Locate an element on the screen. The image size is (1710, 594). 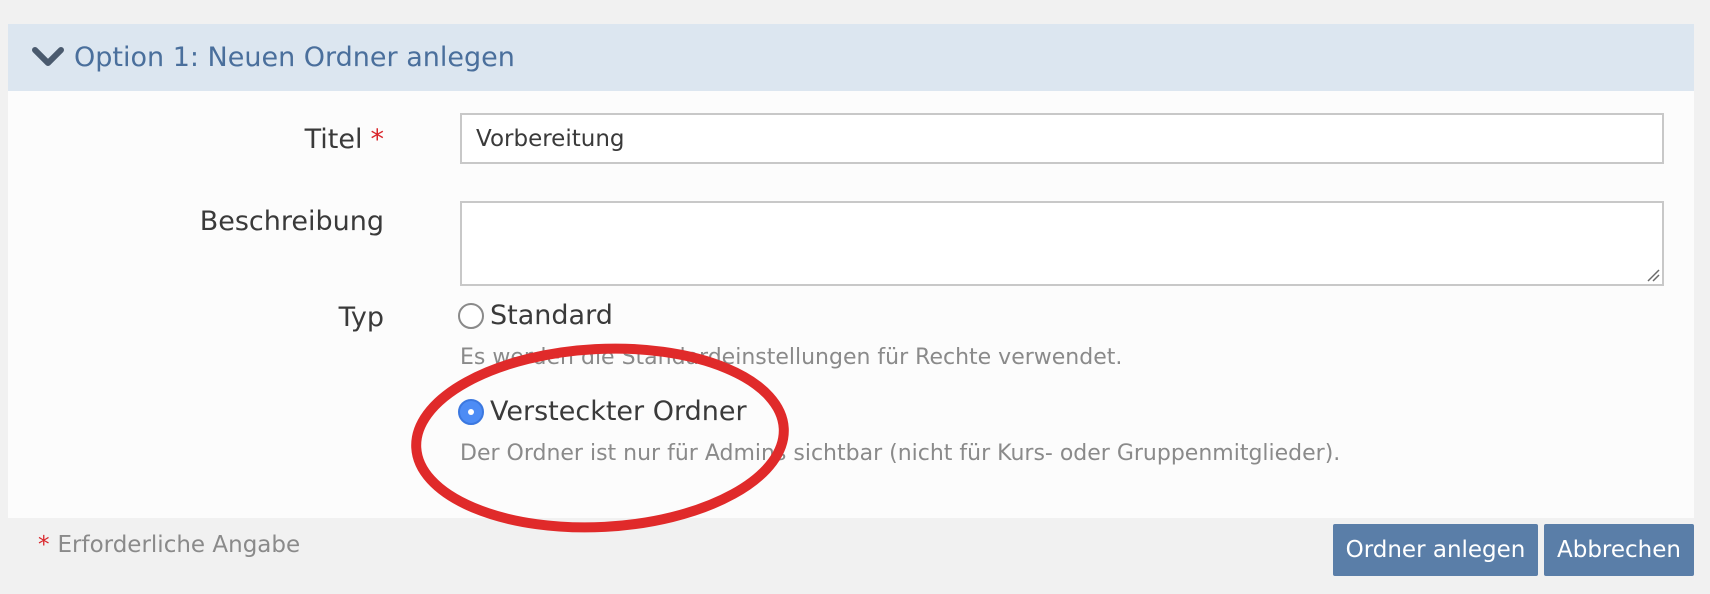
cancel-button: Abbrechen is located at coordinates (1619, 550).